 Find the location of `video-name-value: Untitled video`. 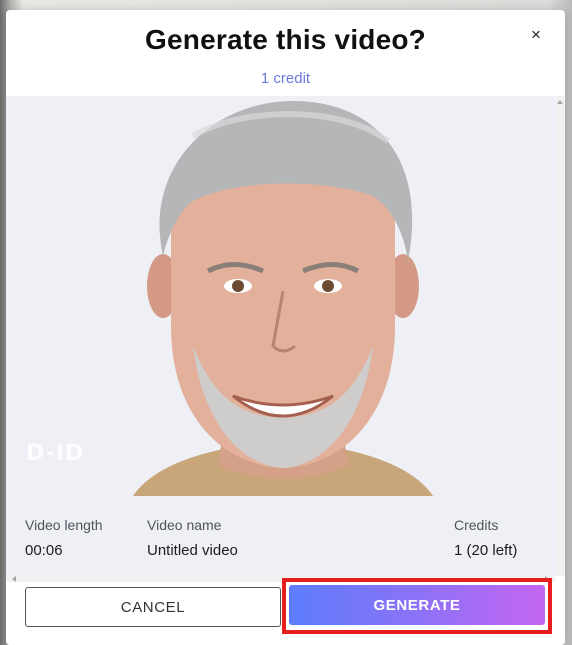

video-name-value: Untitled video is located at coordinates (192, 550).